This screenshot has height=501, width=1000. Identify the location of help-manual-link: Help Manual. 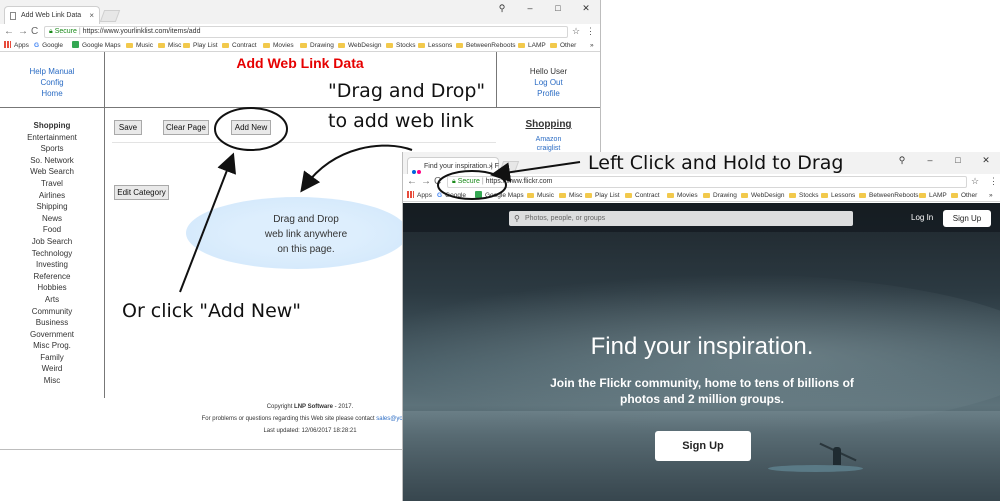
(52, 71).